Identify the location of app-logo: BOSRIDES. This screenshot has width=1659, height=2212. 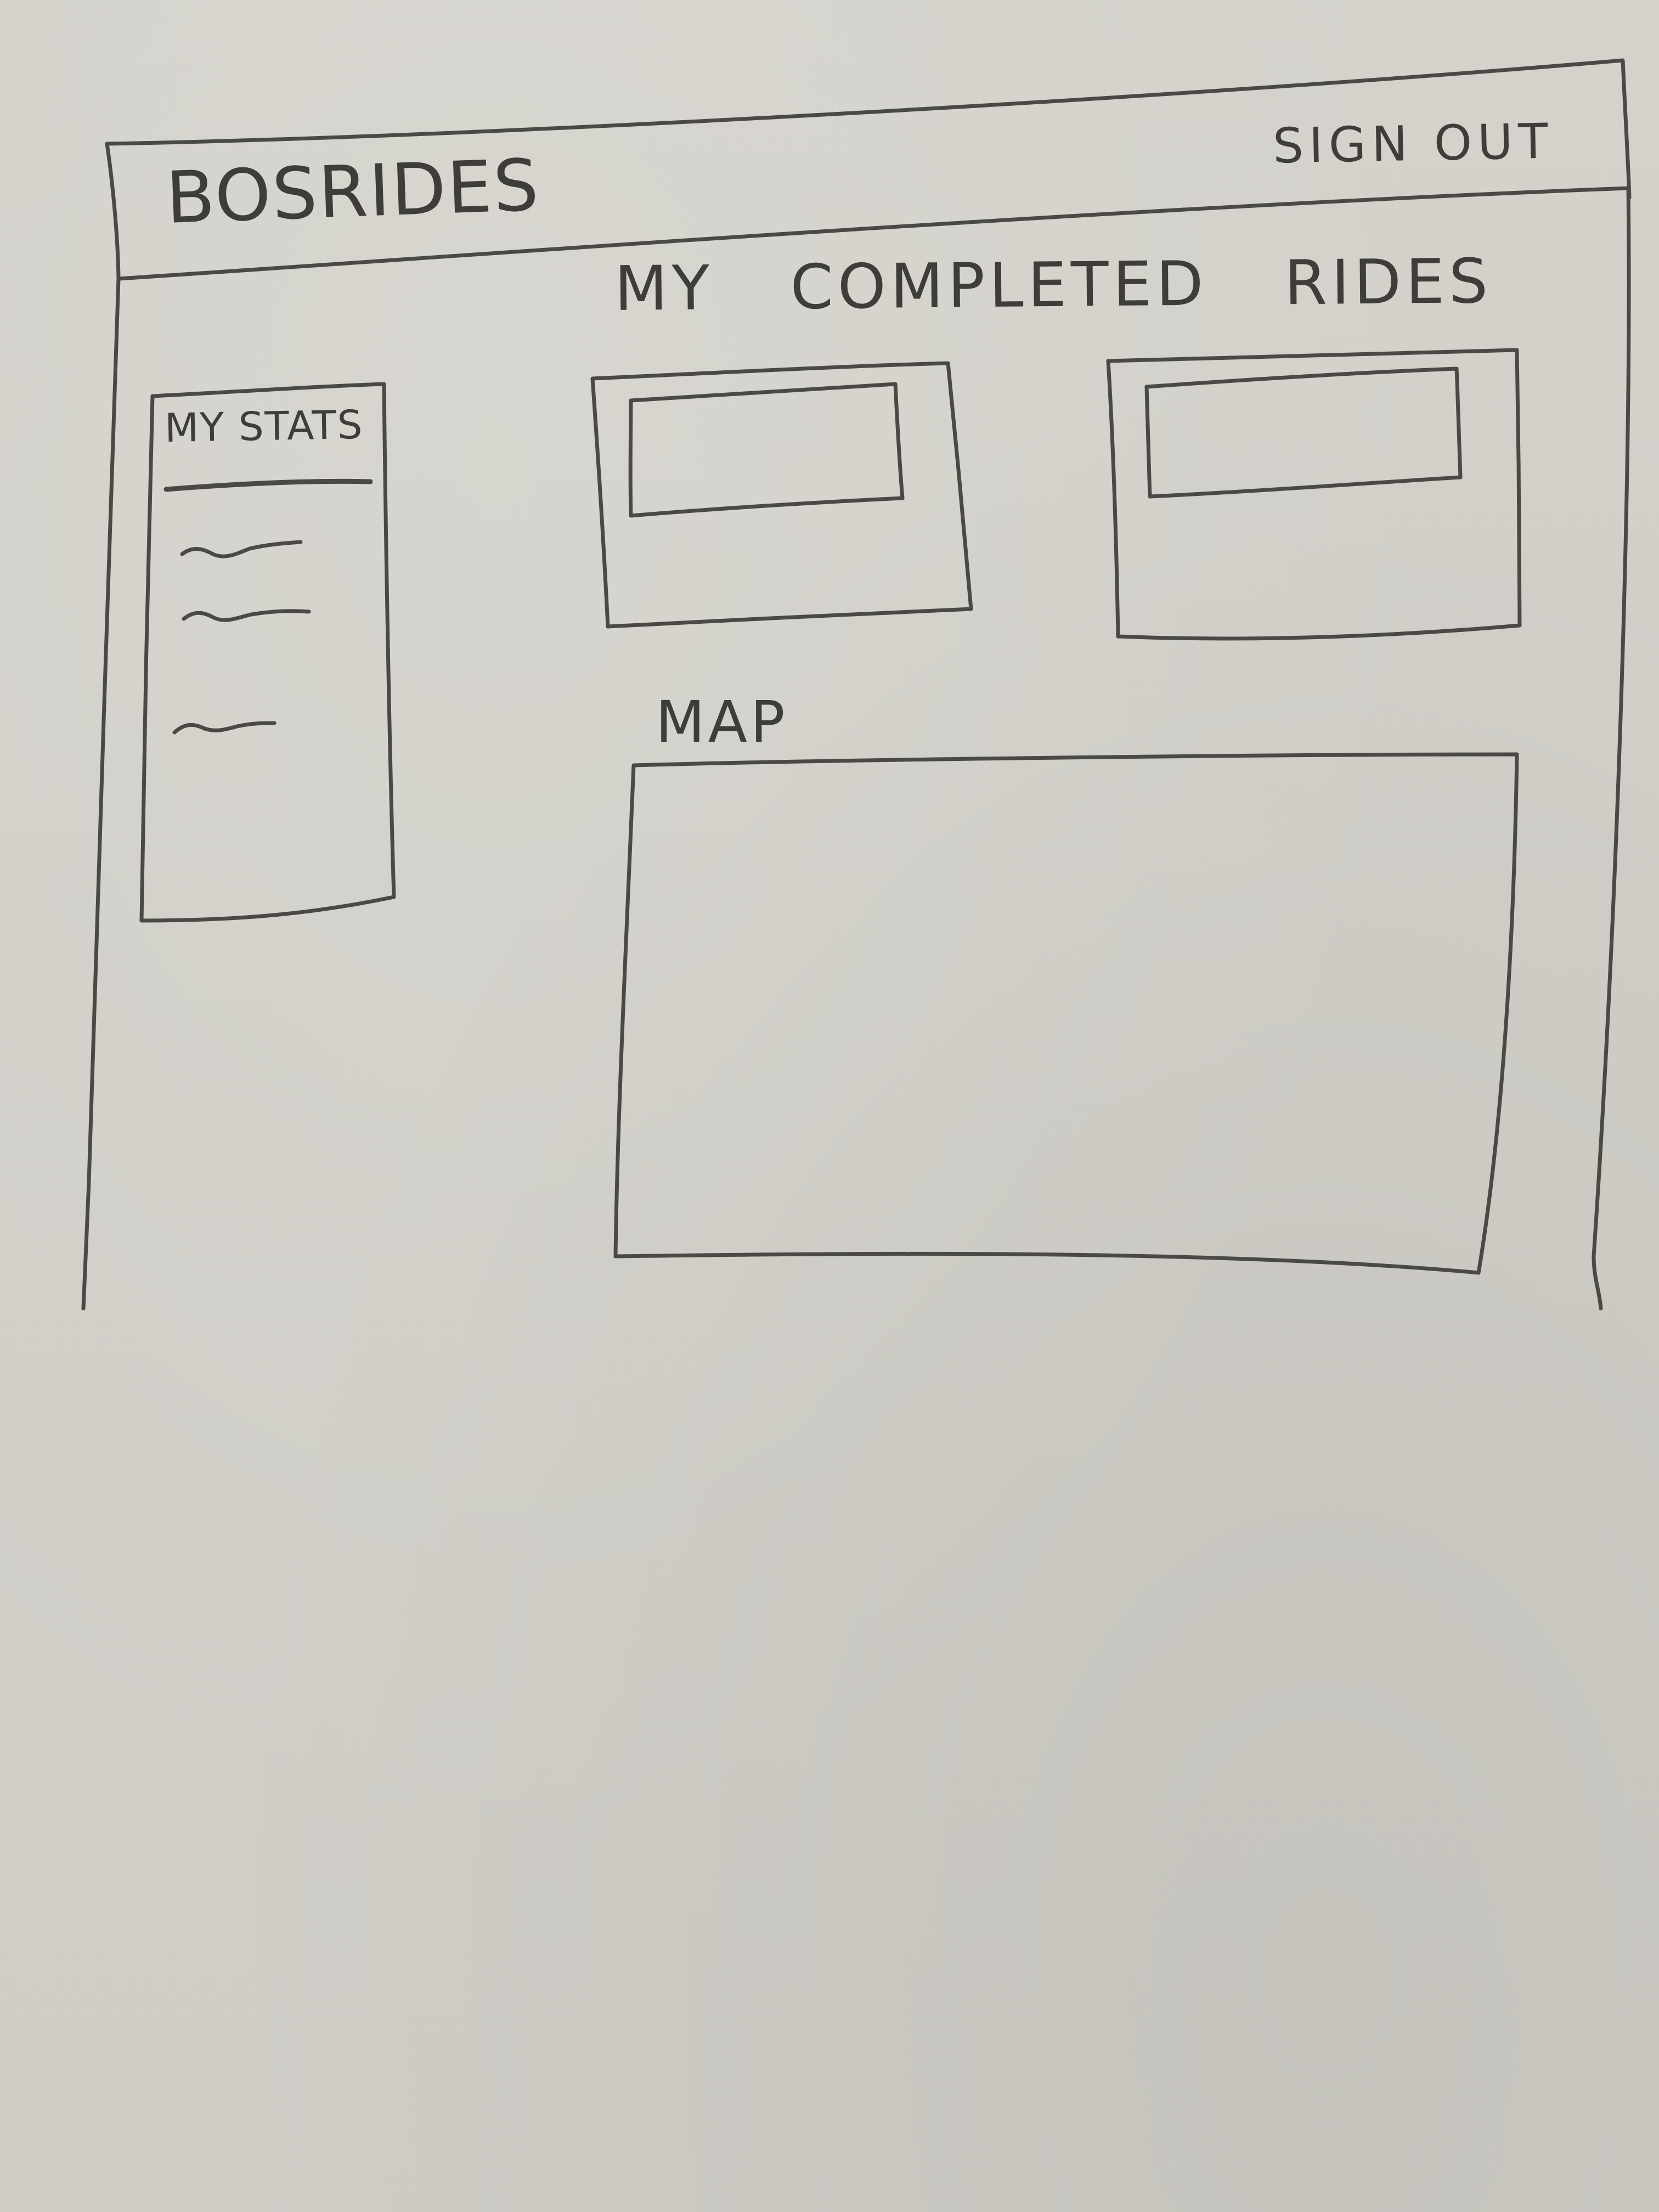
(353, 192).